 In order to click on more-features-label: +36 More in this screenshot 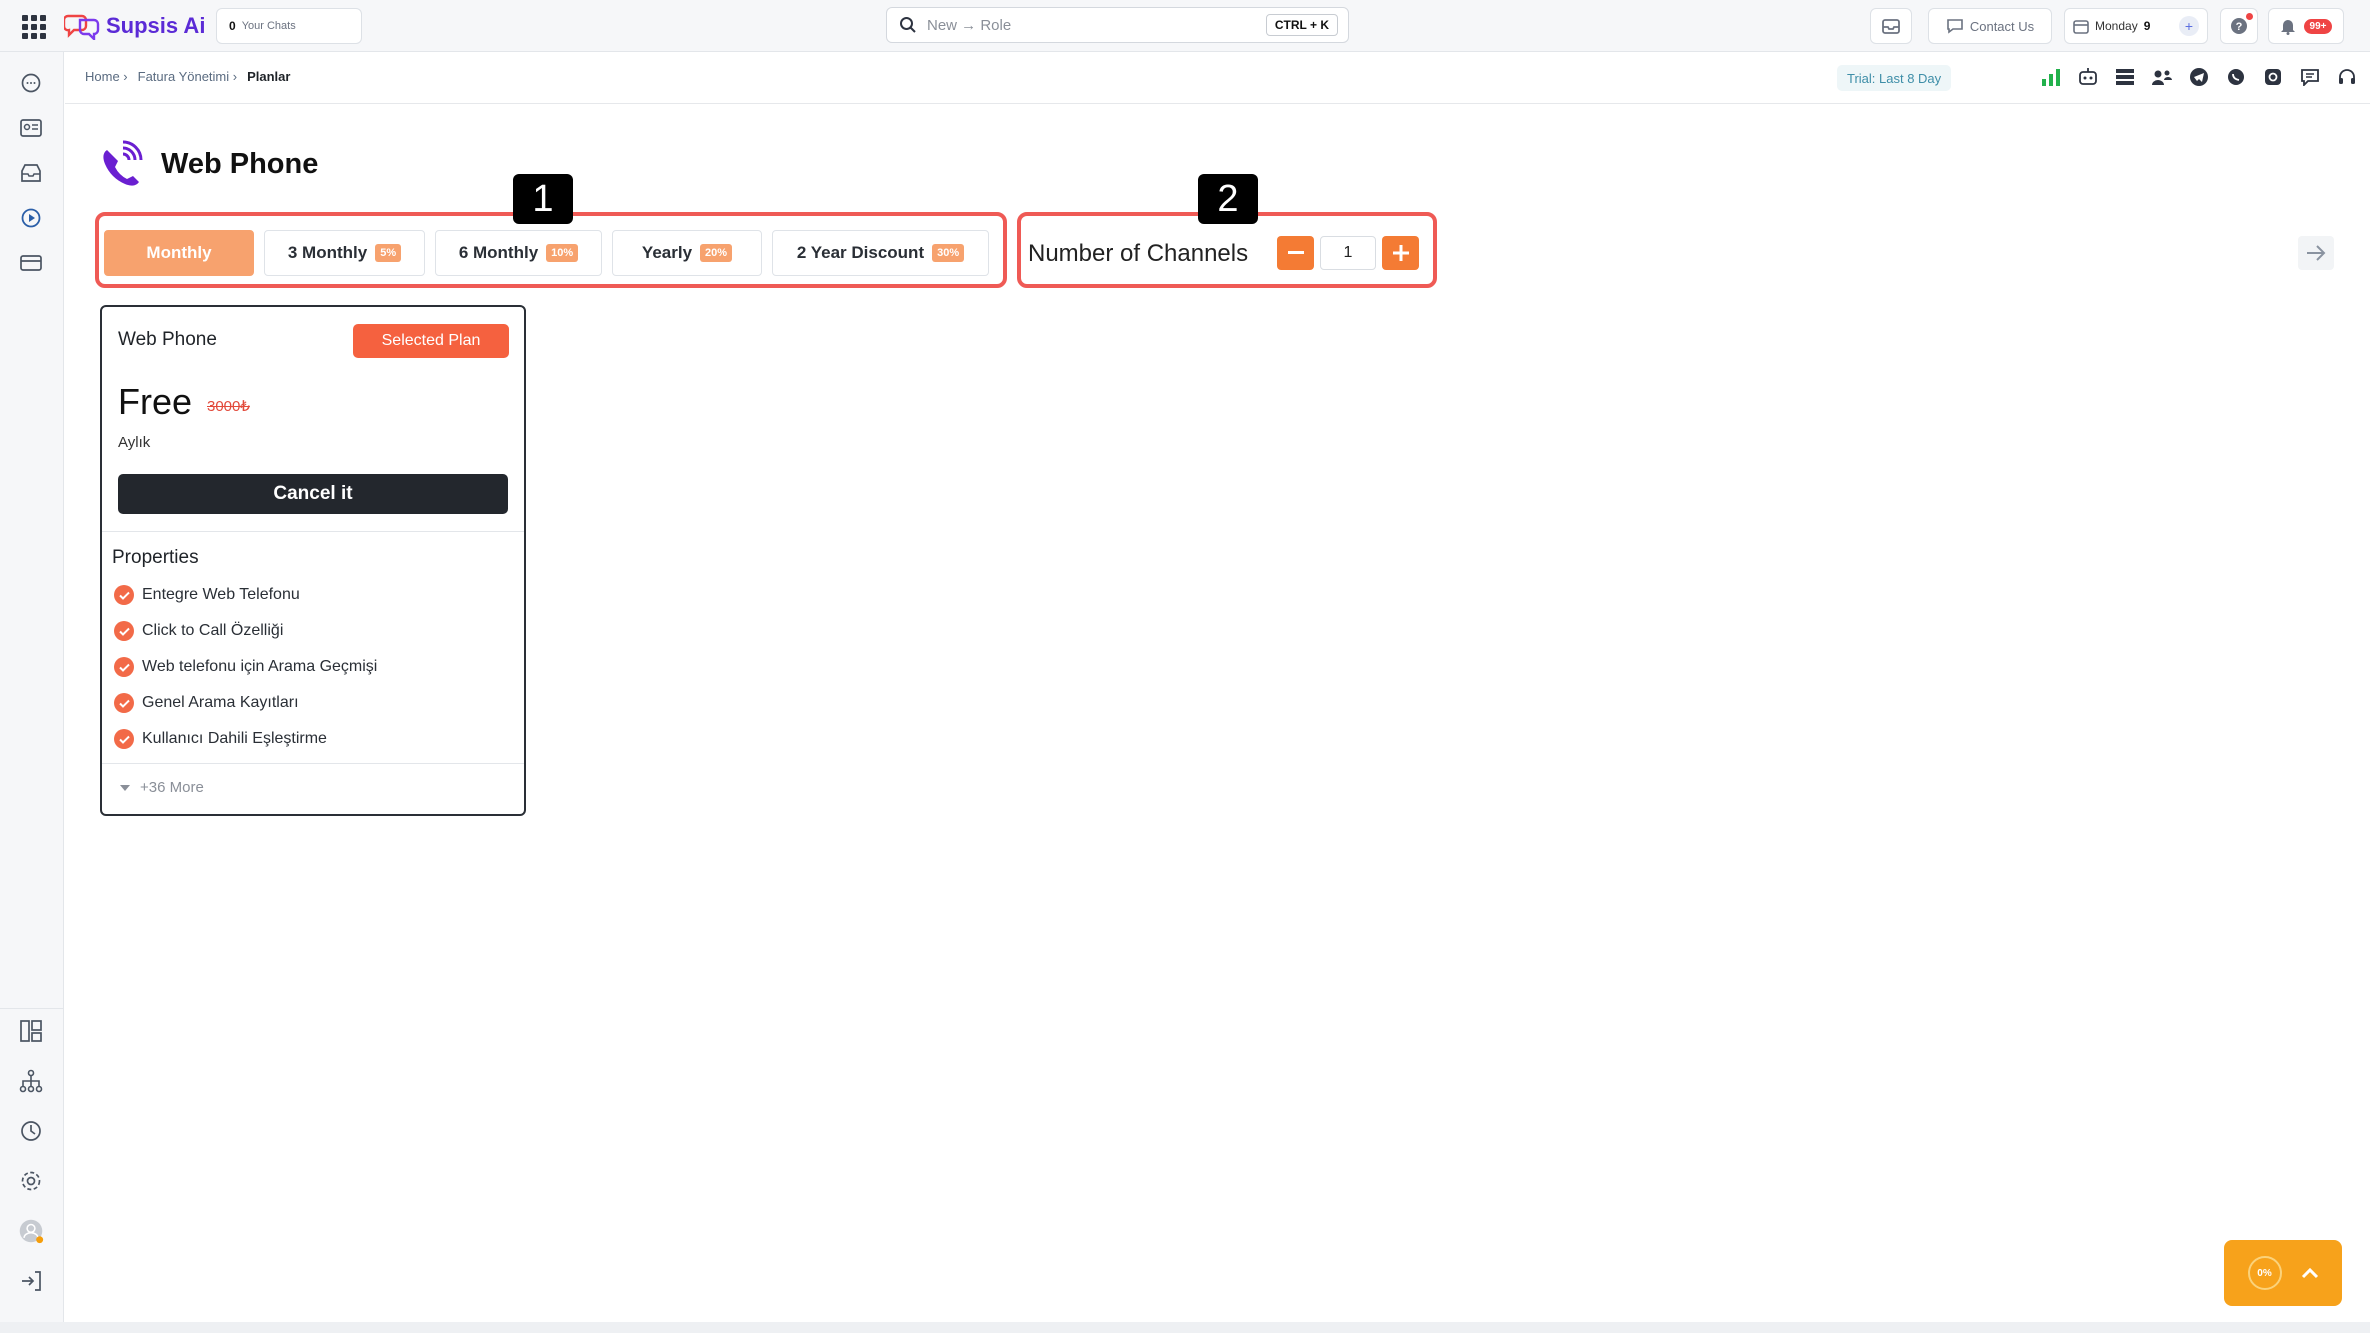, I will do `click(172, 787)`.